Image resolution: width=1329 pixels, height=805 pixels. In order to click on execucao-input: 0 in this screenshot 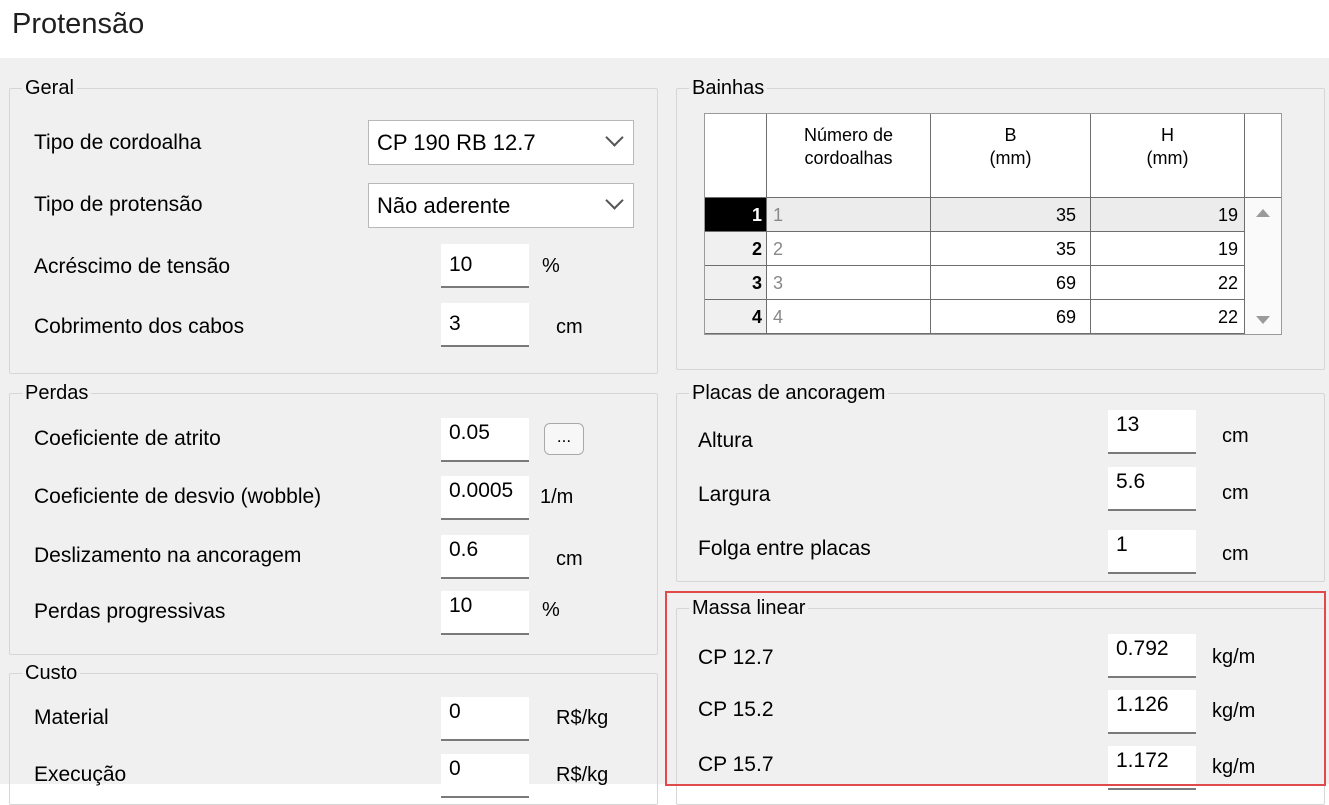, I will do `click(485, 776)`.